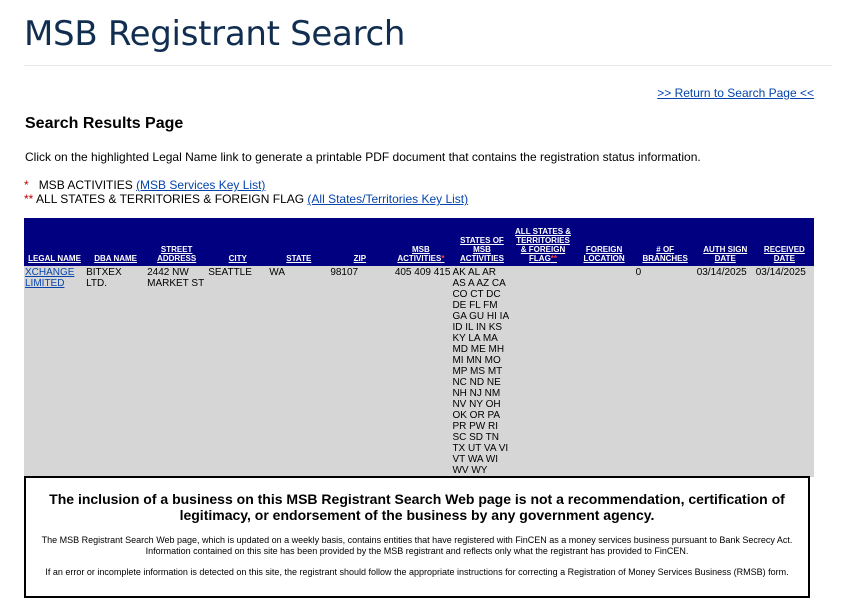 Image resolution: width=862 pixels, height=603 pixels. I want to click on cell-street-address: 2442 NW MARKET ST, so click(177, 371).